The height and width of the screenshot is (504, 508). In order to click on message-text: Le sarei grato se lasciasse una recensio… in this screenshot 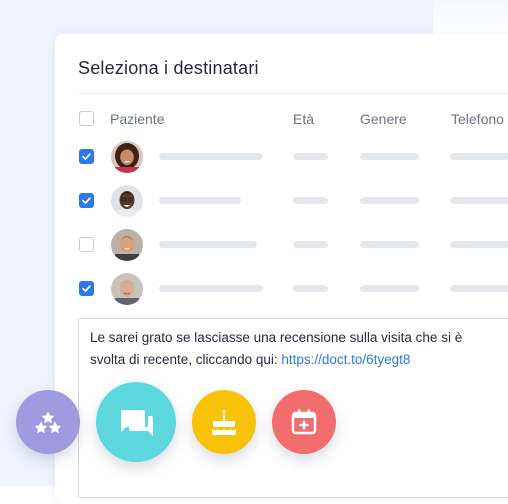, I will do `click(295, 349)`.